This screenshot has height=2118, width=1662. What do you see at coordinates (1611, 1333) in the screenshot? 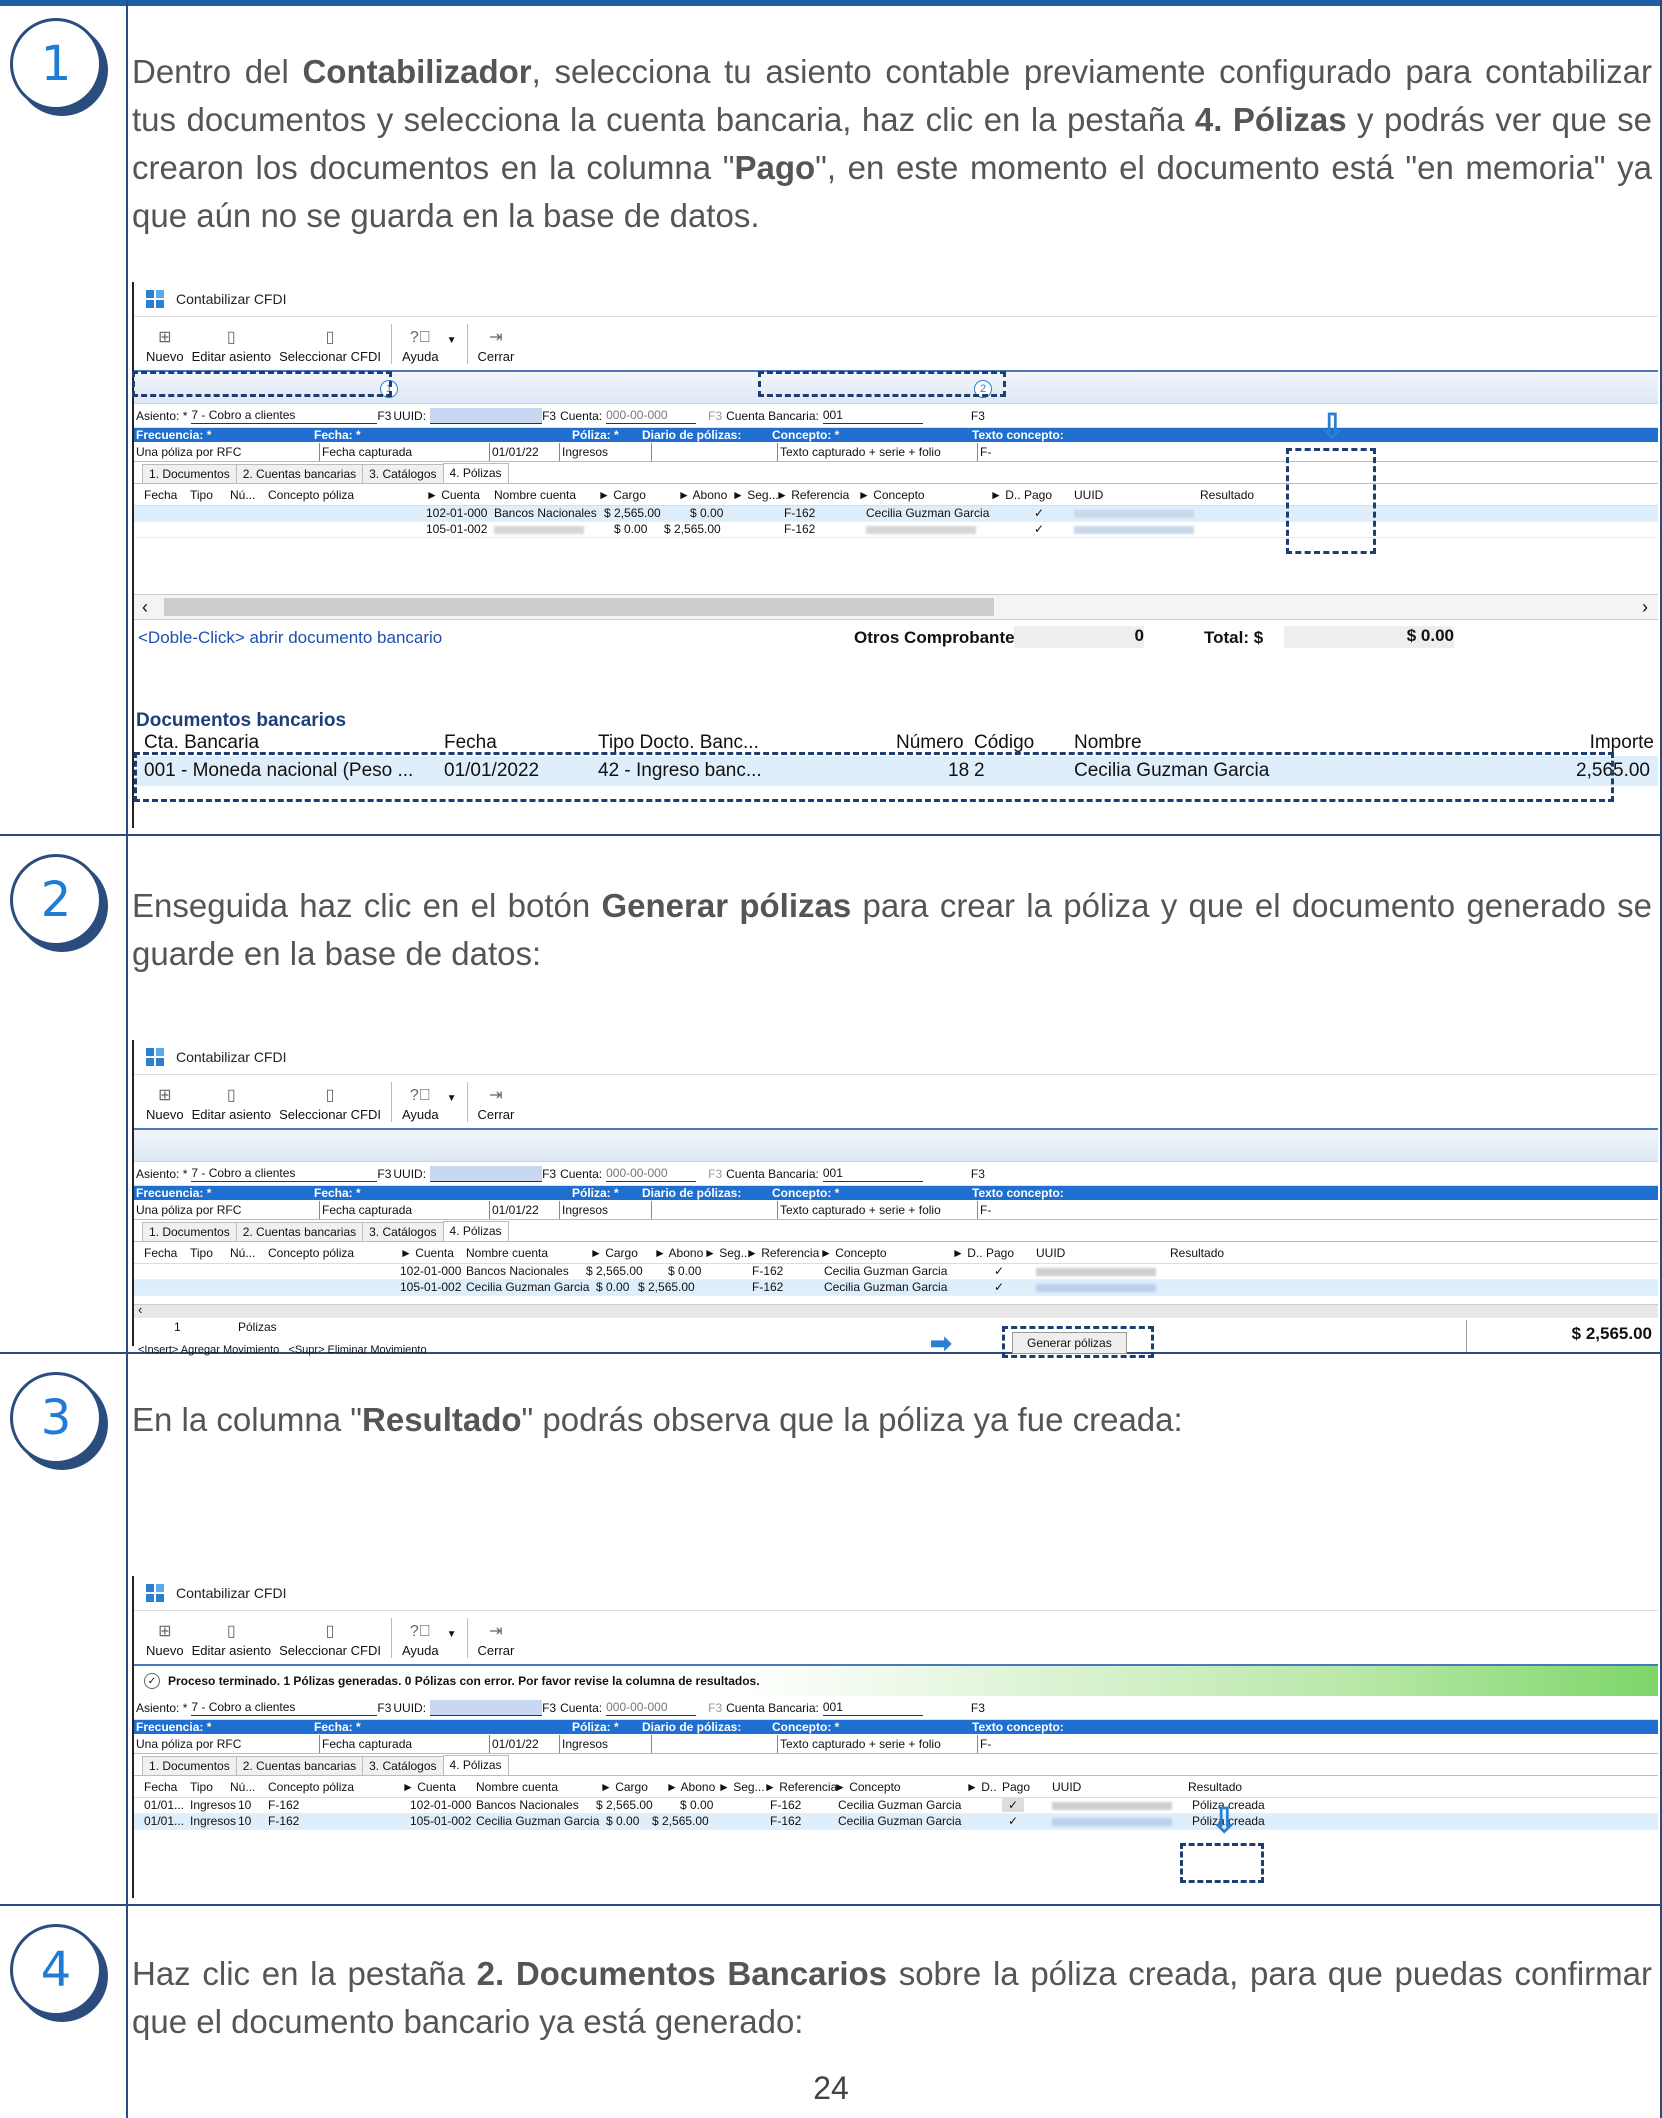
I see `total-value: $ 2,565.00` at bounding box center [1611, 1333].